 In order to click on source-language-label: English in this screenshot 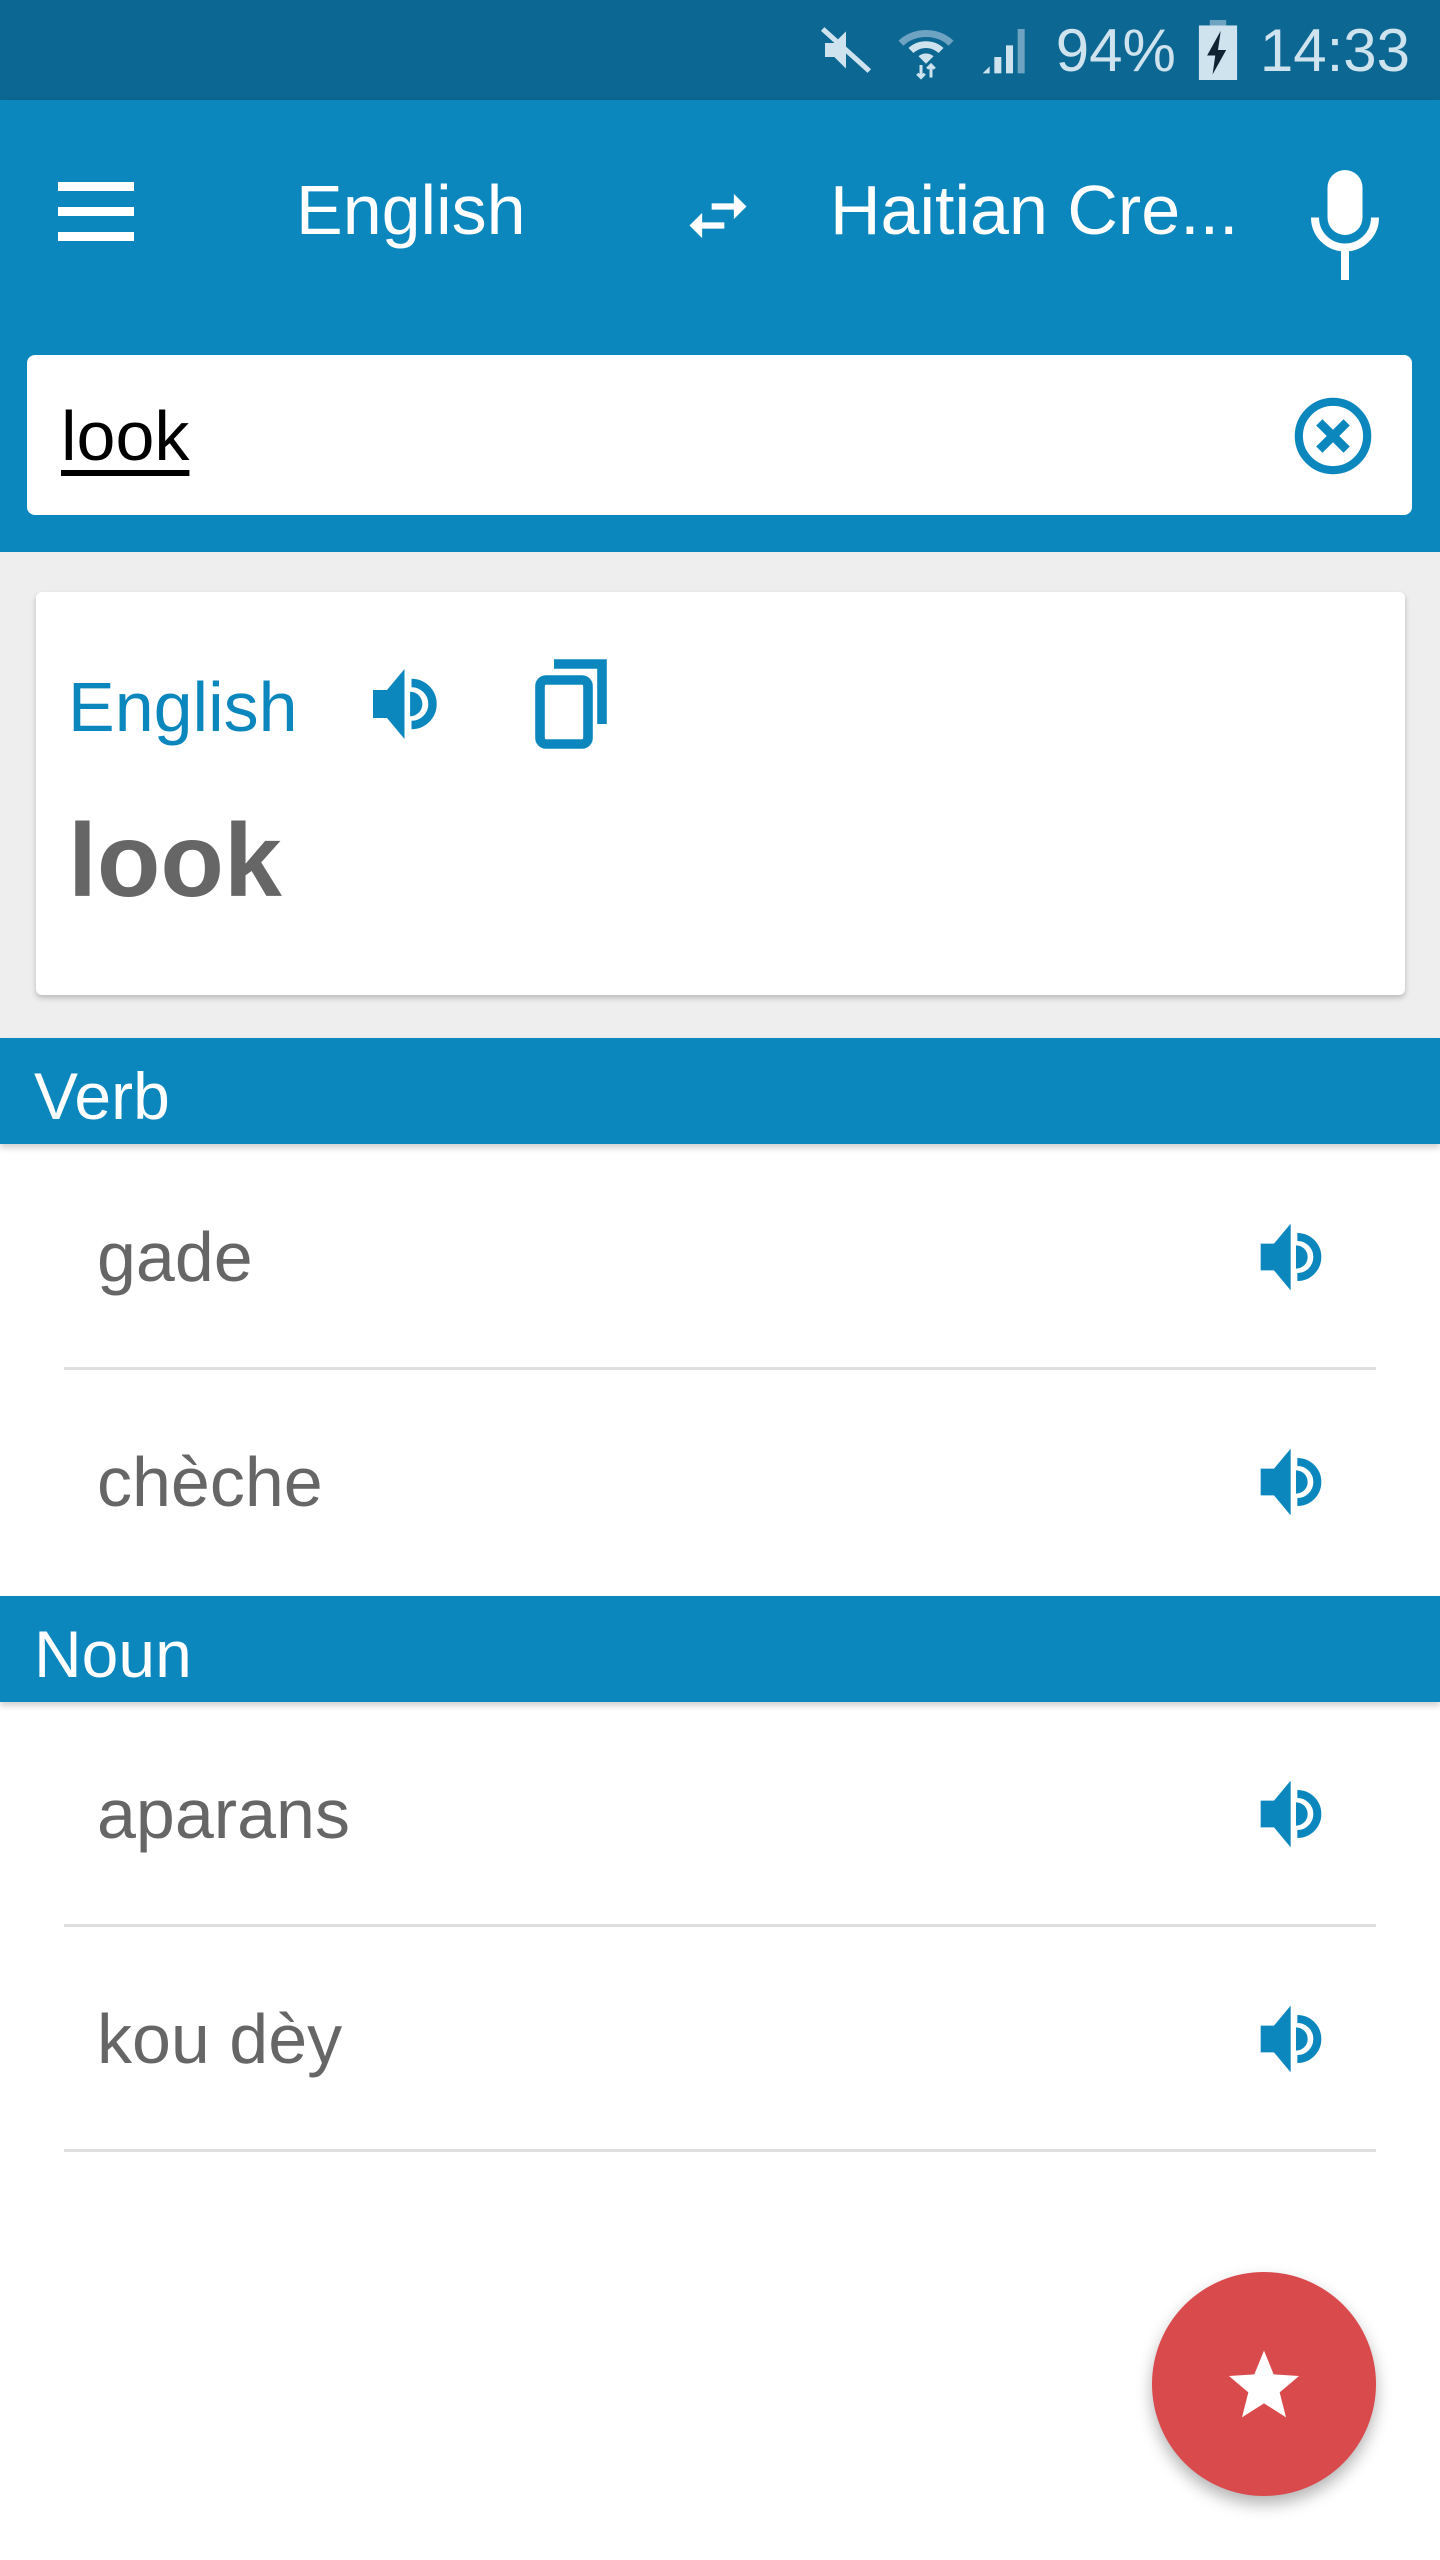, I will do `click(183, 707)`.